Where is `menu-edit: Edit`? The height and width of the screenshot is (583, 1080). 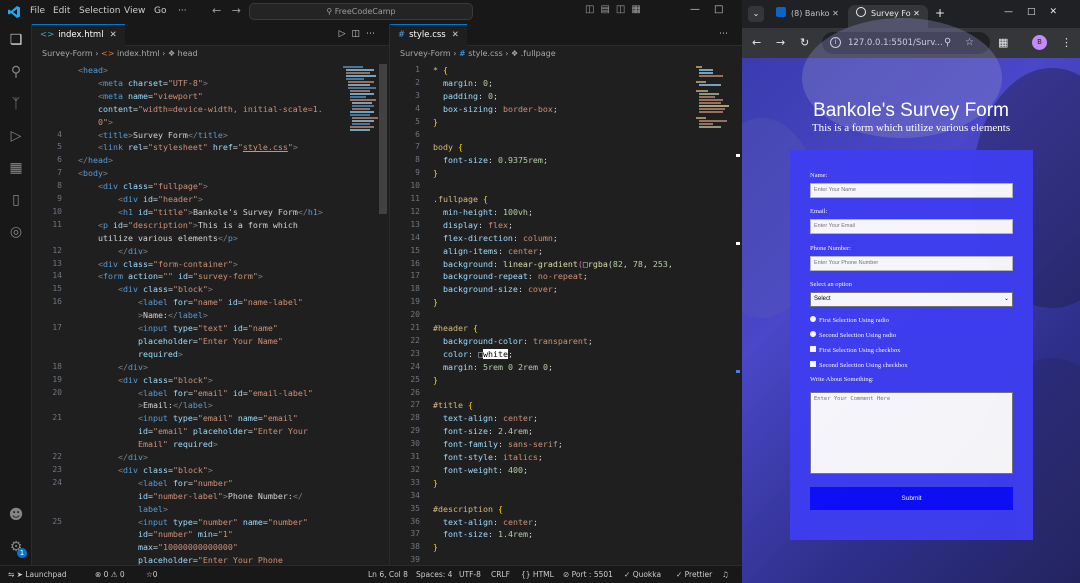 menu-edit: Edit is located at coordinates (61, 11).